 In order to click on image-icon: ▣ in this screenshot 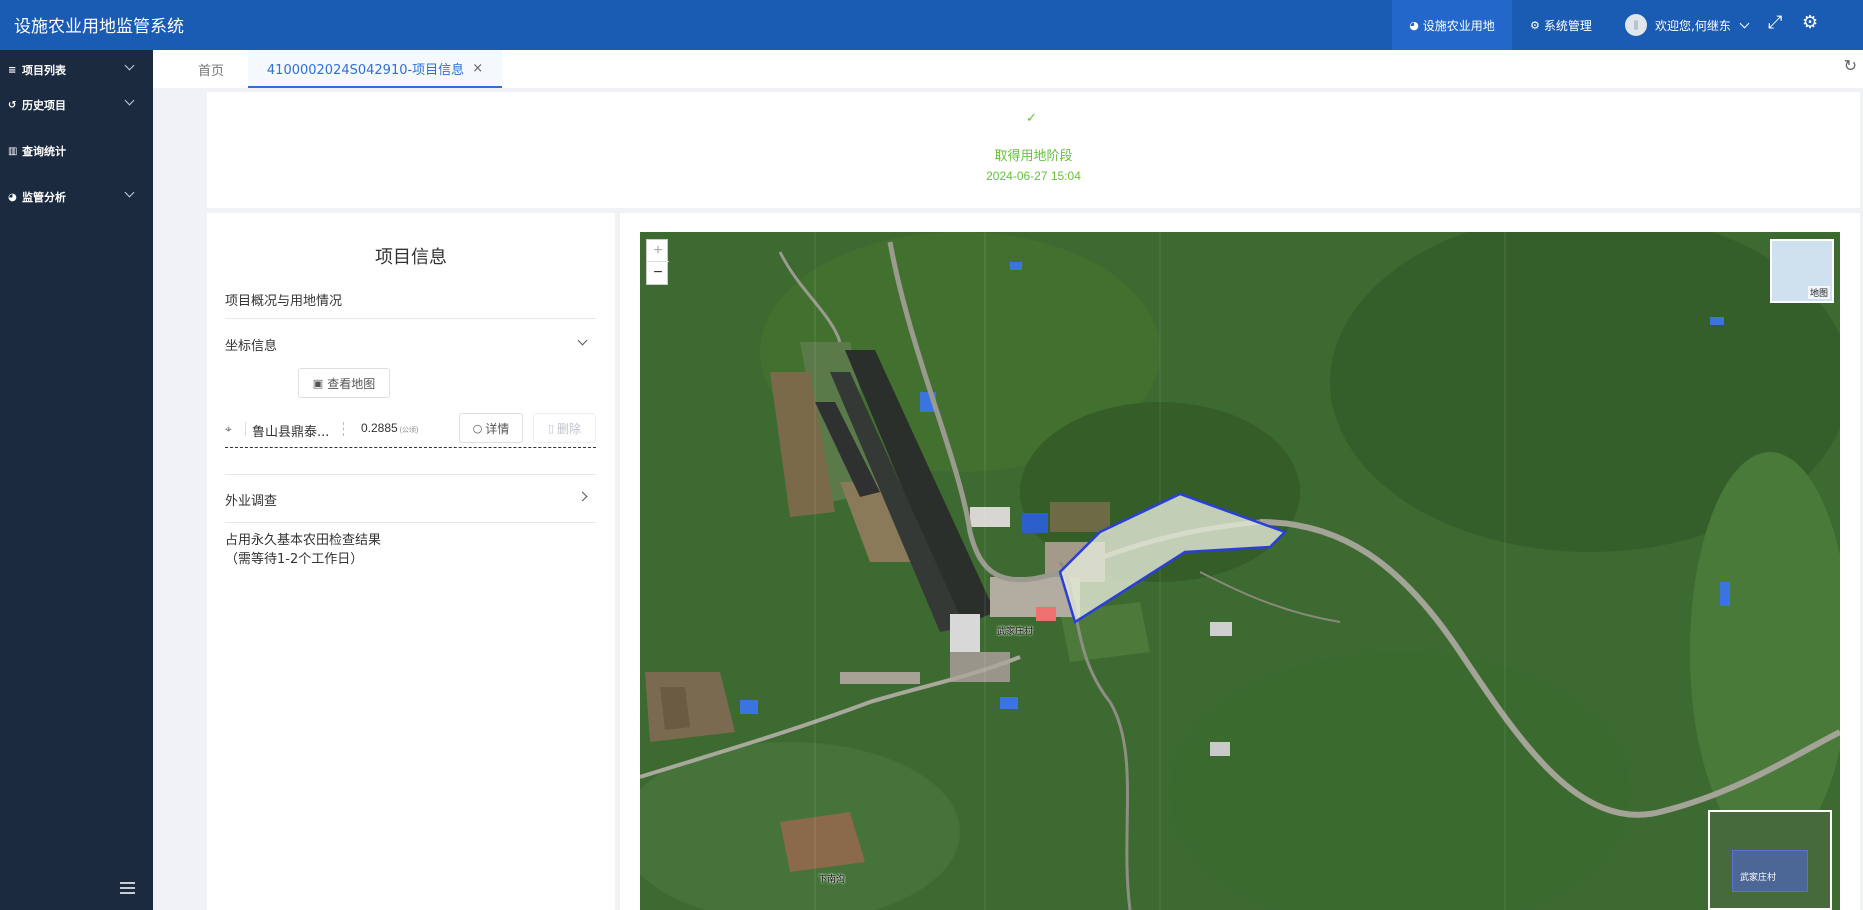, I will do `click(318, 383)`.